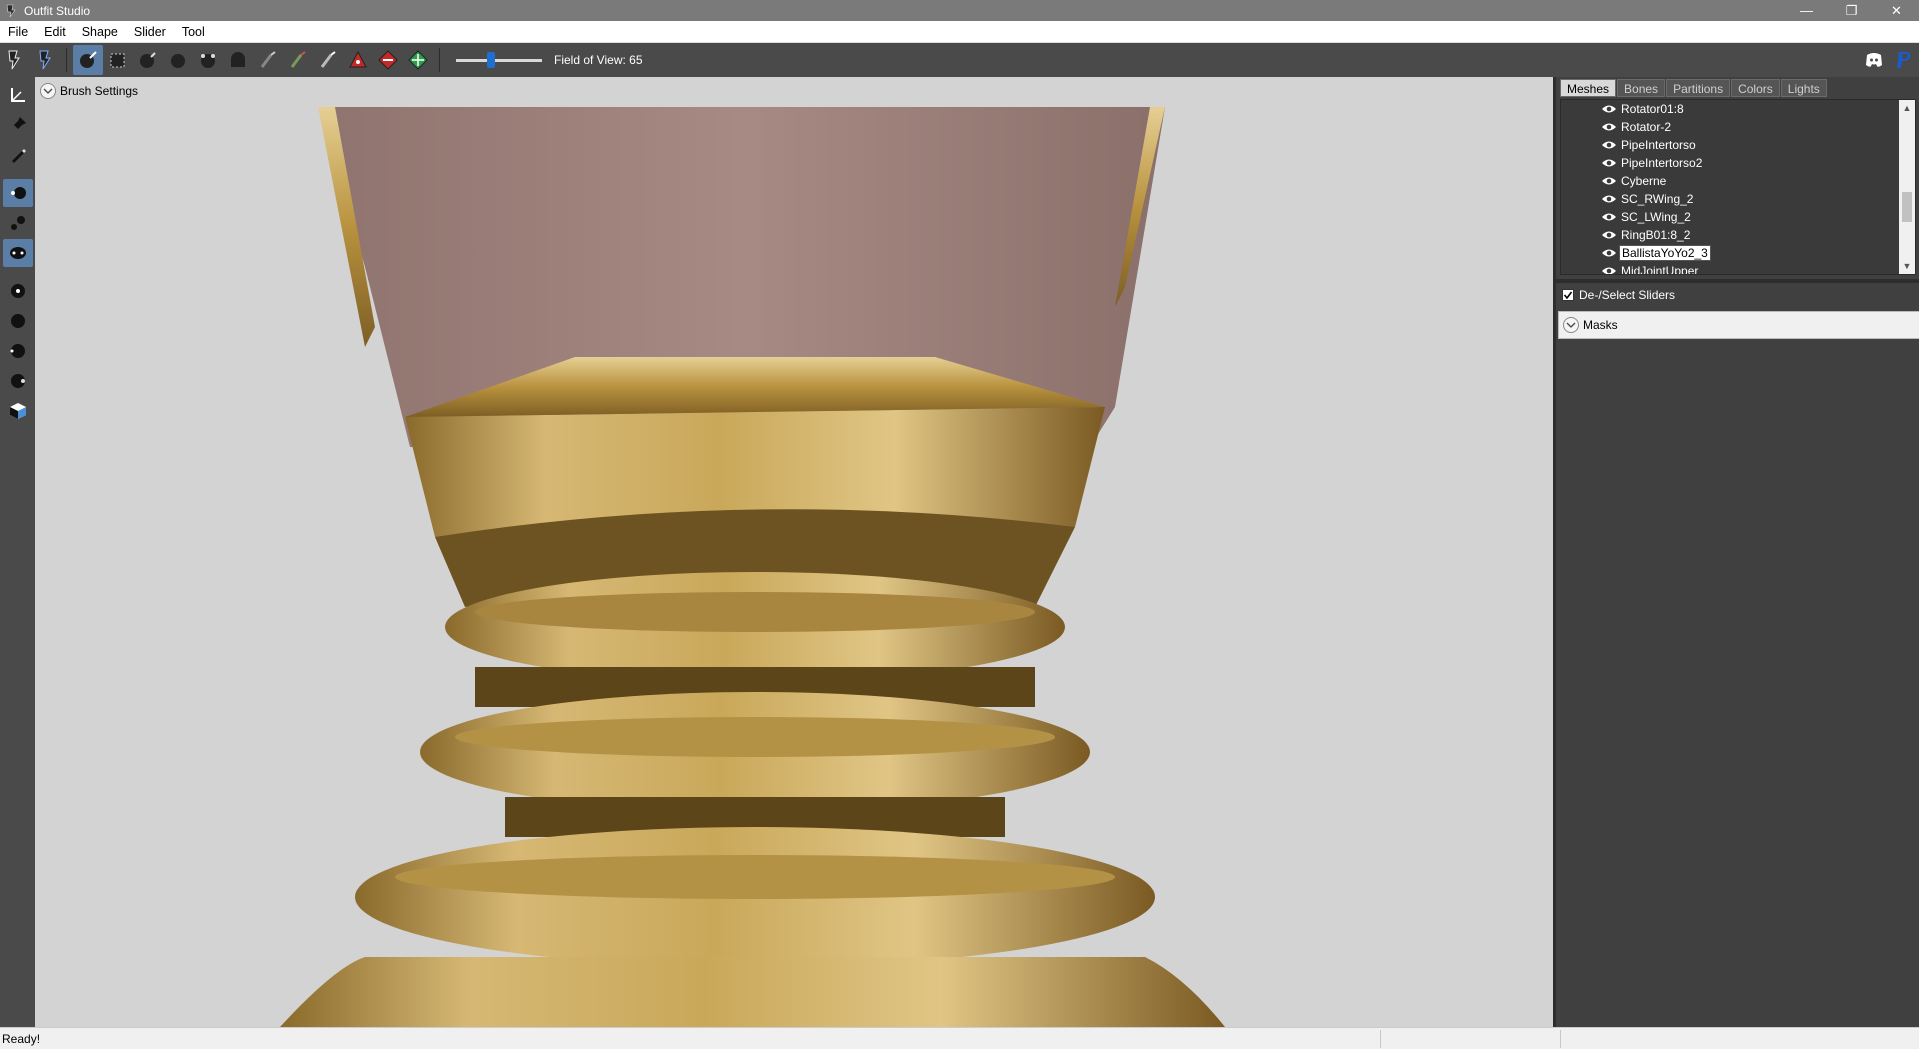  What do you see at coordinates (1627, 295) in the screenshot?
I see `deselect-sliders-label: De-/Select Sliders` at bounding box center [1627, 295].